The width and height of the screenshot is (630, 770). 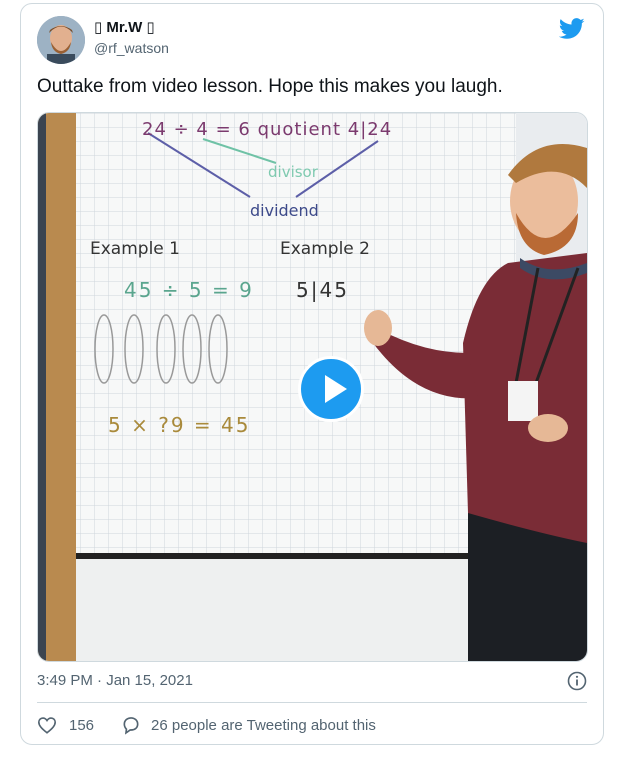 I want to click on tweet-timestamp: 3:49 PM · Jan 15, 2021, so click(x=115, y=680).